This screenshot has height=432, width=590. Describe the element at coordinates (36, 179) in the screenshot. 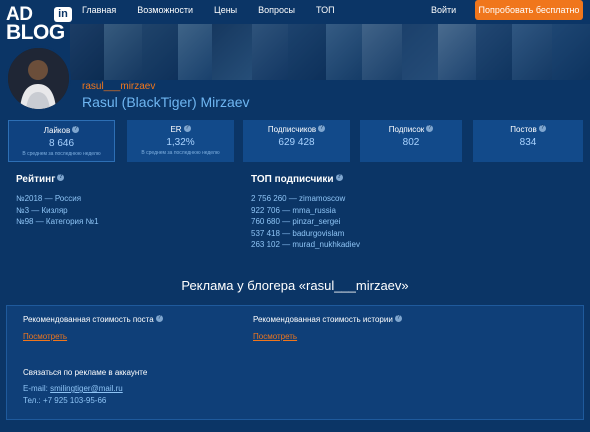

I see `rating-title-text: Рейтинг` at that location.